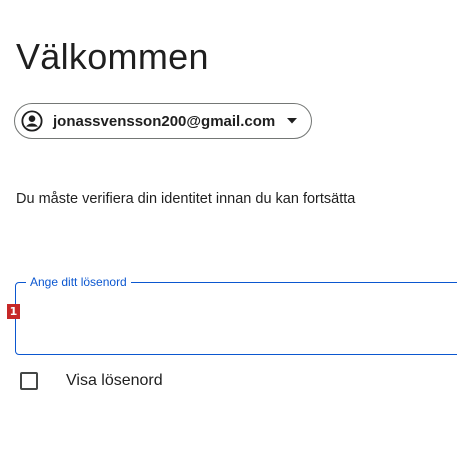 This screenshot has width=457, height=456. What do you see at coordinates (78, 282) in the screenshot?
I see `password-field-label: Ange ditt lösenord` at bounding box center [78, 282].